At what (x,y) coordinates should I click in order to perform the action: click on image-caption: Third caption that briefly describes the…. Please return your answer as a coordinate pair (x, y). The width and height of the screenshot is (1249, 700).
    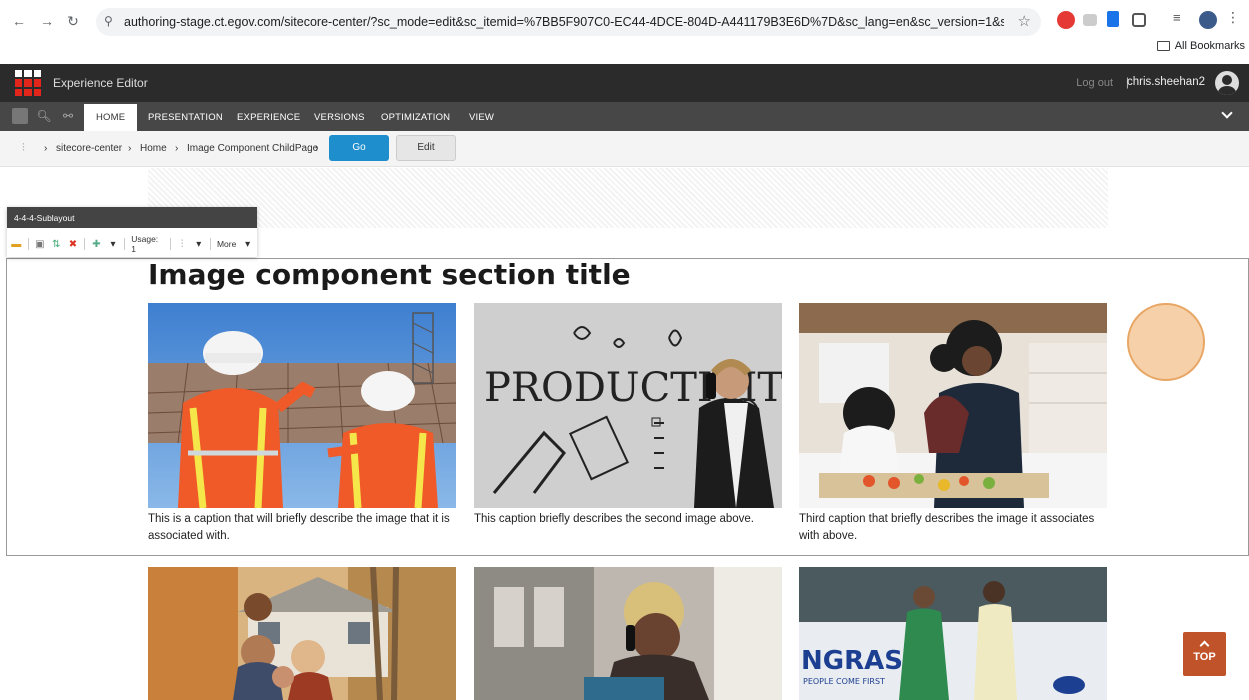
    Looking at the image, I should click on (954, 528).